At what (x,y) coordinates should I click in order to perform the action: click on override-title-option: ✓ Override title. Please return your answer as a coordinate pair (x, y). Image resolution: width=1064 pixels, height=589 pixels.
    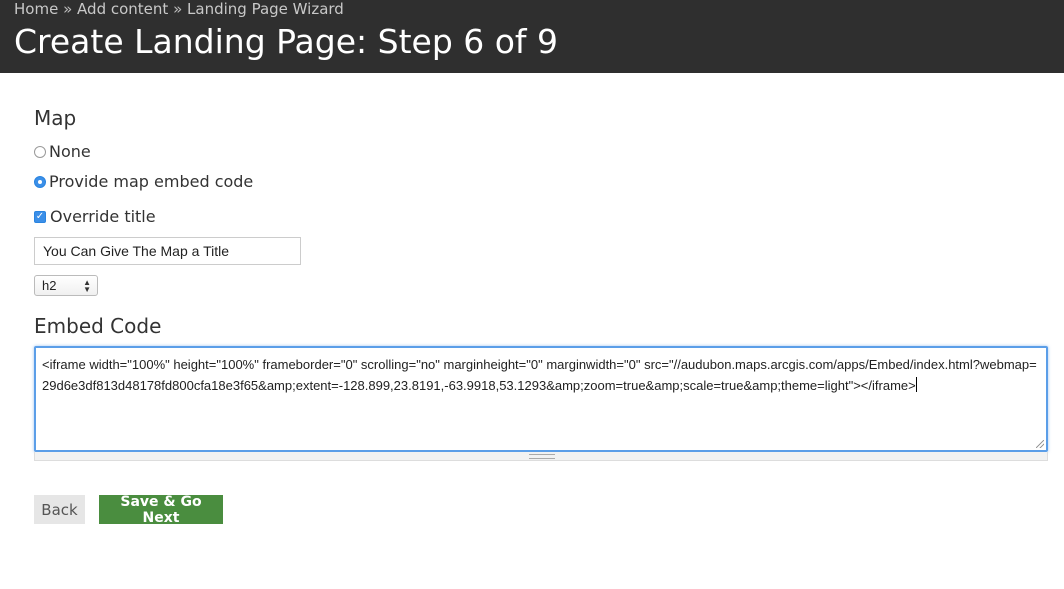
    Looking at the image, I should click on (95, 216).